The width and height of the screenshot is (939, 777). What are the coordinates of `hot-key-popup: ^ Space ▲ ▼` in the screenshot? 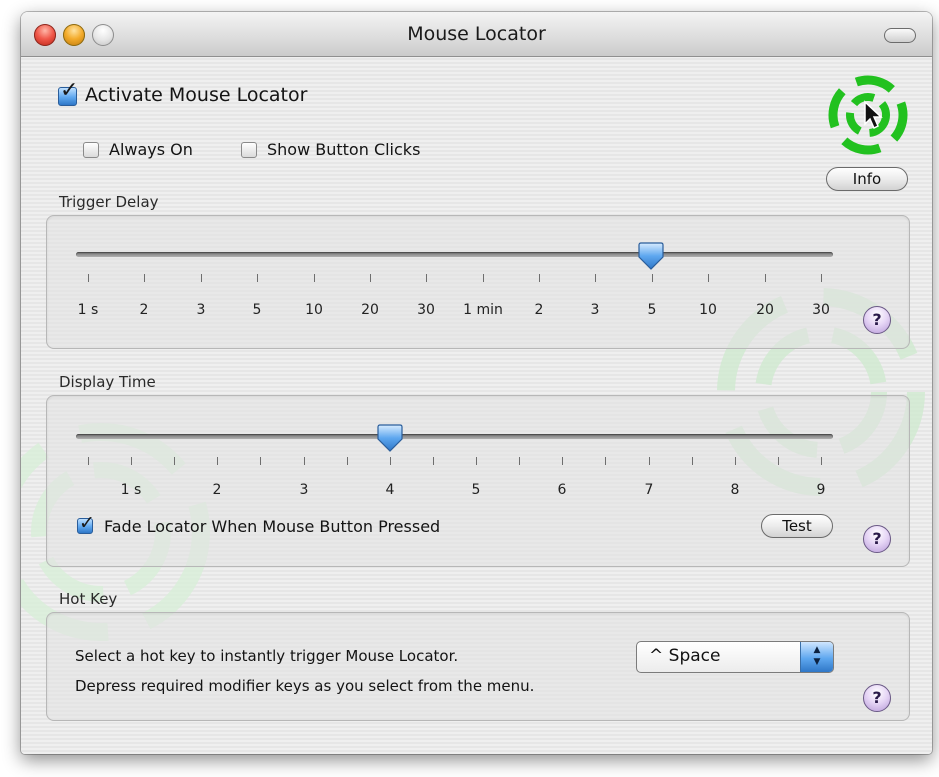 It's located at (735, 657).